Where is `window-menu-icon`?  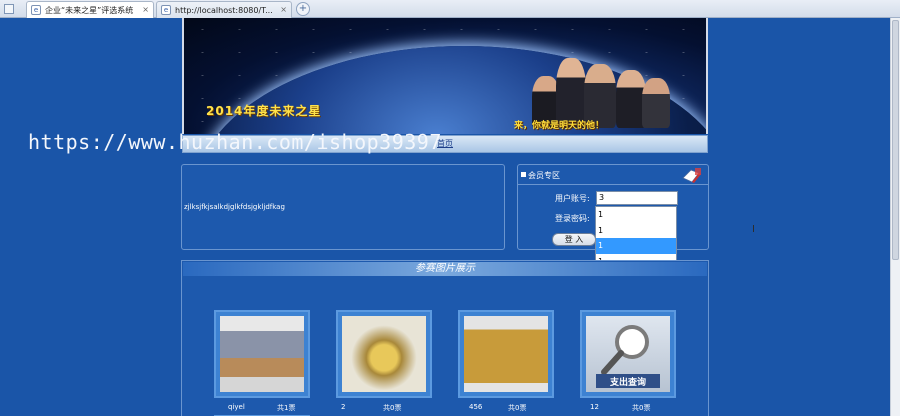
window-menu-icon is located at coordinates (9, 9).